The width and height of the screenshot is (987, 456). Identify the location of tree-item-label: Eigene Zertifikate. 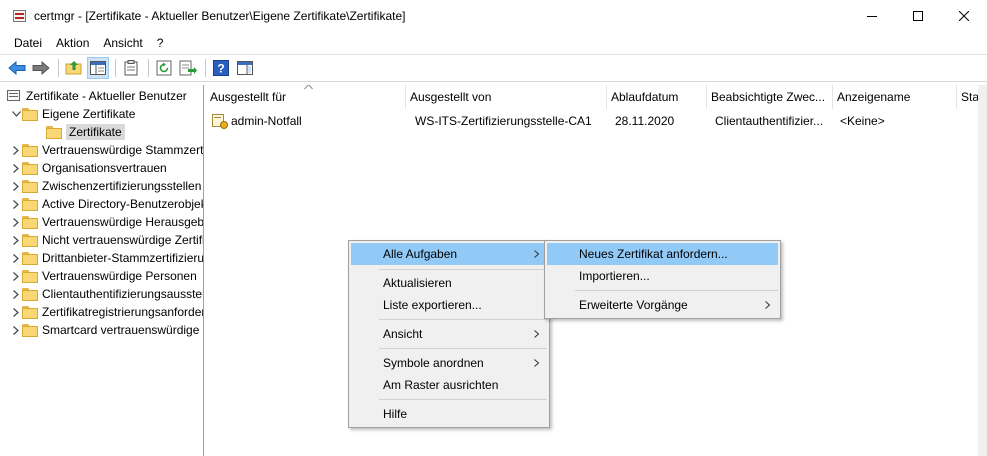
(89, 114).